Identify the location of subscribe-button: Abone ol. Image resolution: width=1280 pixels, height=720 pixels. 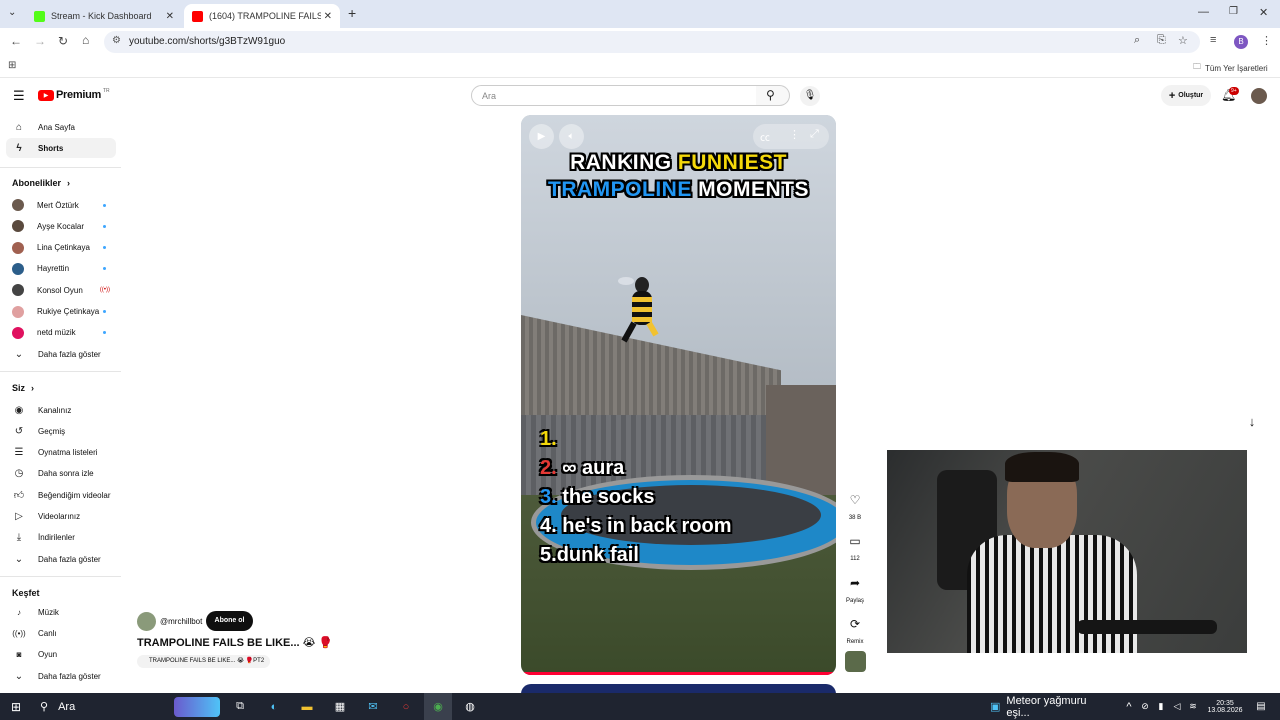
(229, 621).